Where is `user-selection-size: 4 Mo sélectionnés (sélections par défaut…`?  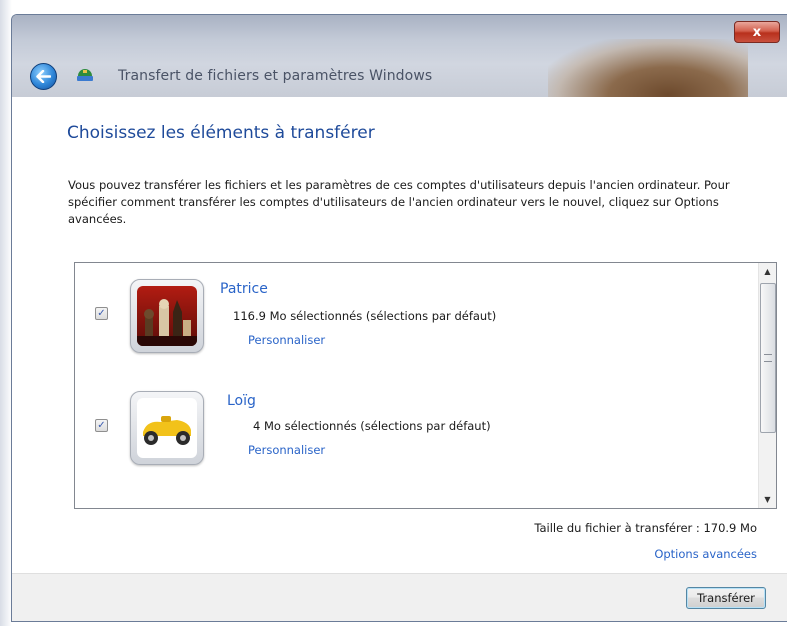 user-selection-size: 4 Mo sélectionnés (sélections par défaut… is located at coordinates (372, 426).